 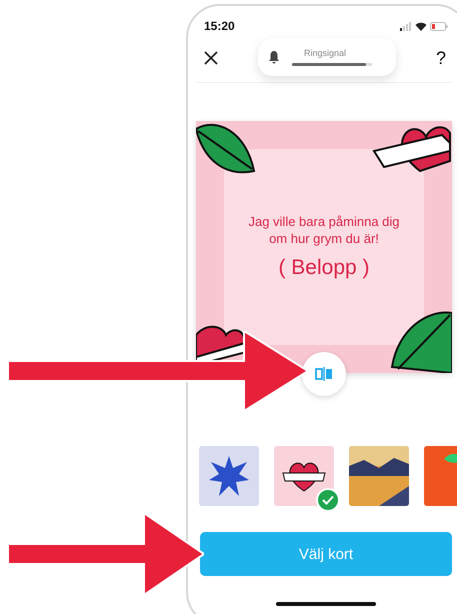 What do you see at coordinates (324, 374) in the screenshot?
I see `flip-icon` at bounding box center [324, 374].